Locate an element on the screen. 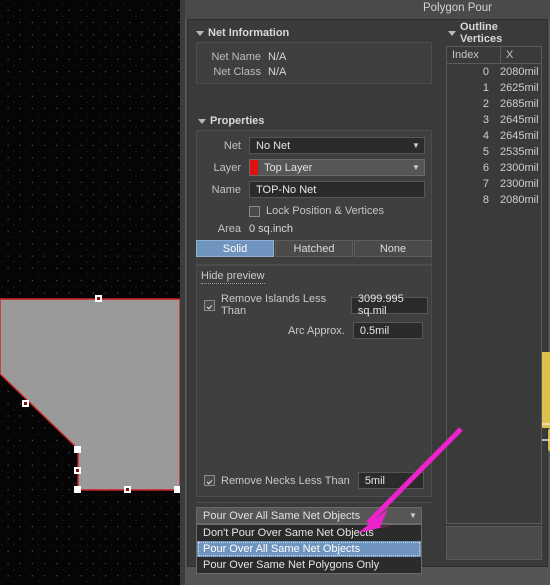  pour-over-dropdown: Pour Over All Same Net Objects ▼ is located at coordinates (309, 515).